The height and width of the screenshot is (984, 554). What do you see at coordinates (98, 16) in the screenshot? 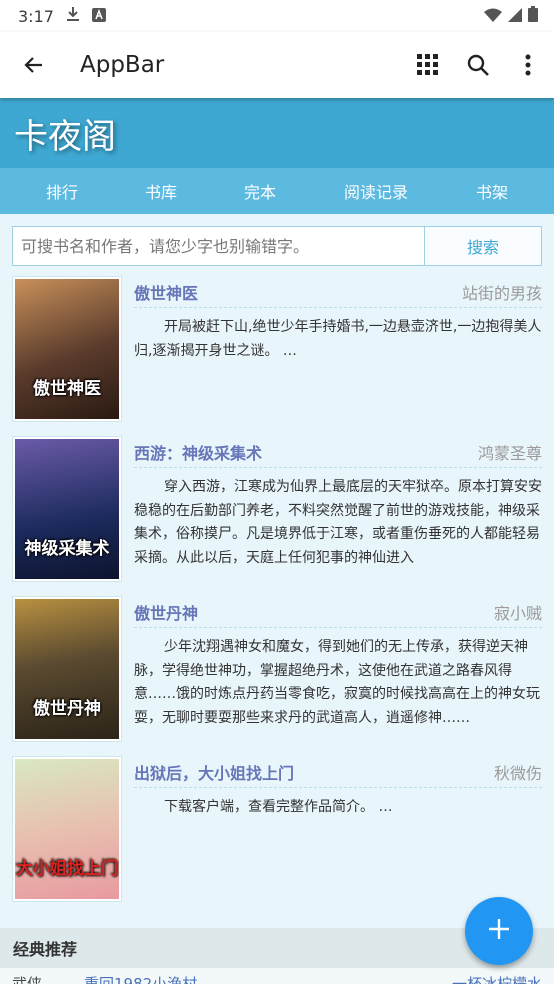
I see `font-a-icon` at bounding box center [98, 16].